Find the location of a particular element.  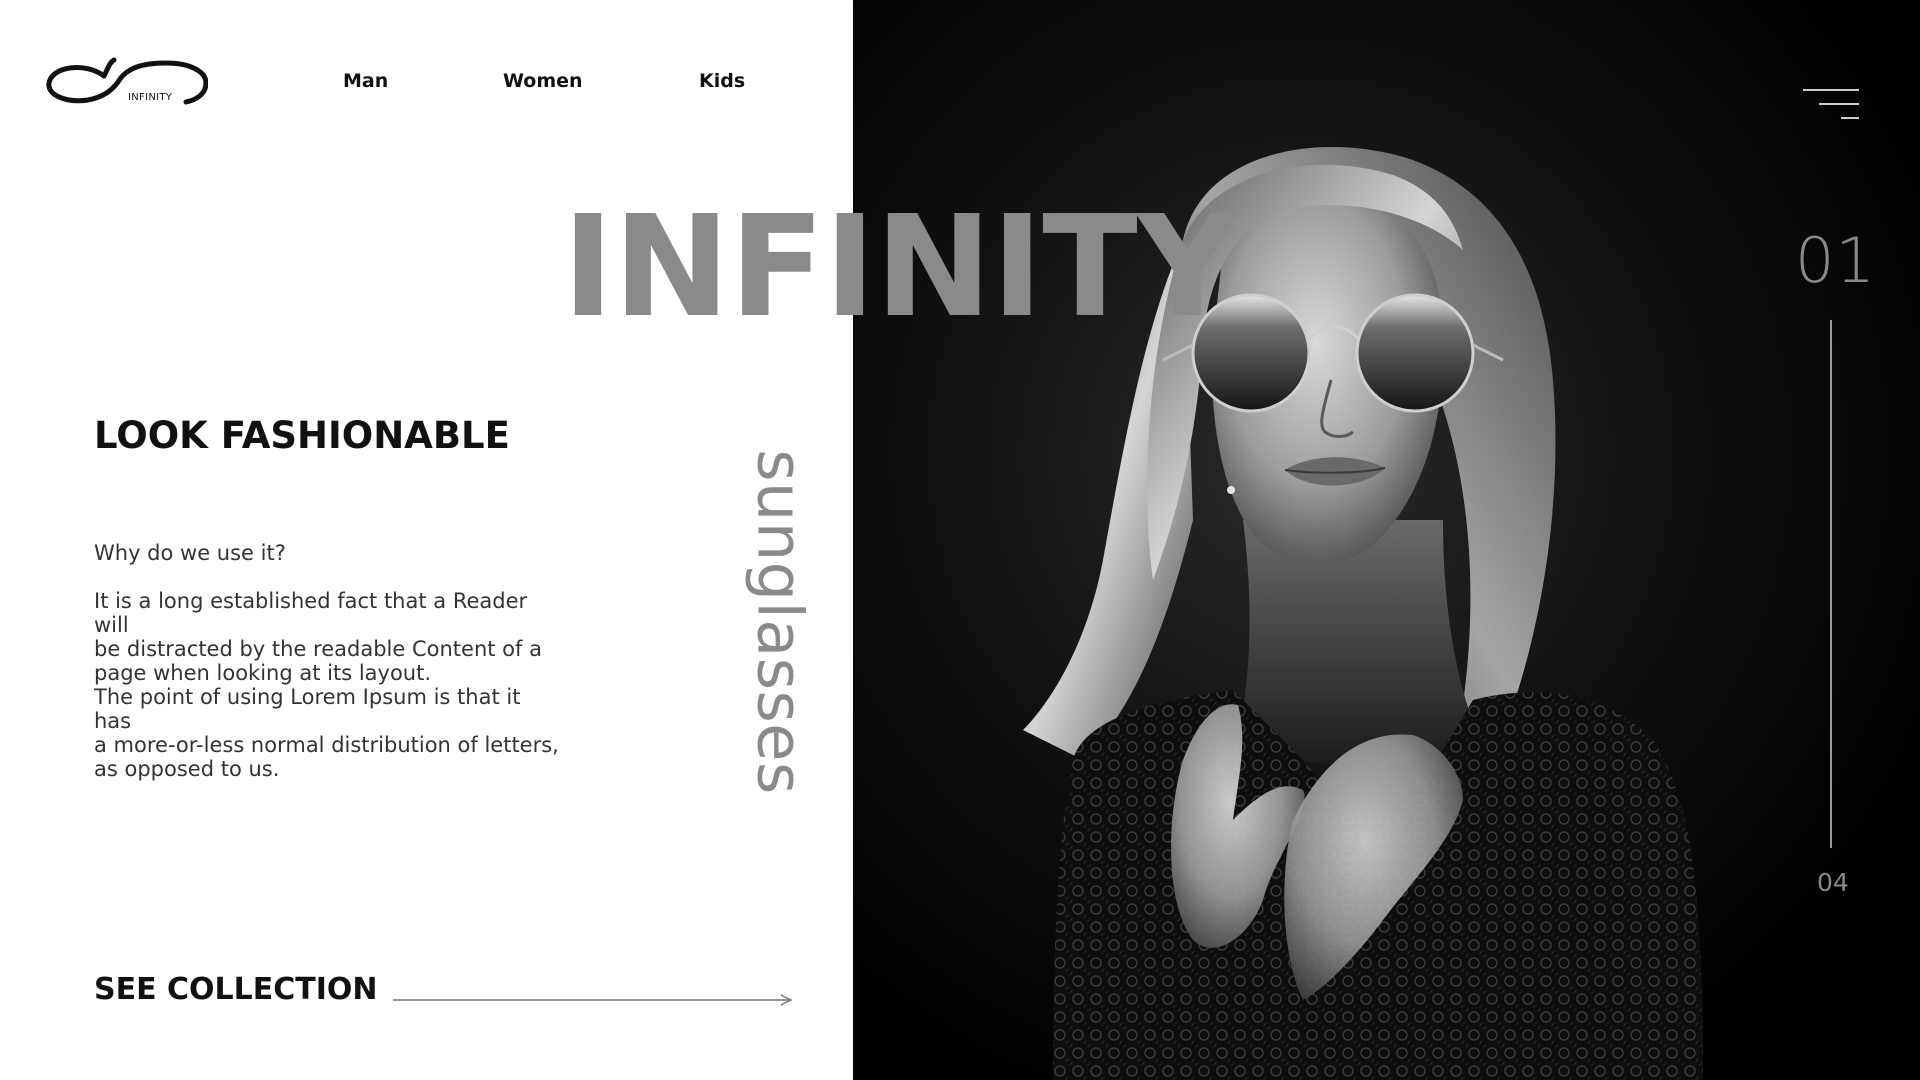

paragraph-line: page when looking at its layout. is located at coordinates (263, 673).